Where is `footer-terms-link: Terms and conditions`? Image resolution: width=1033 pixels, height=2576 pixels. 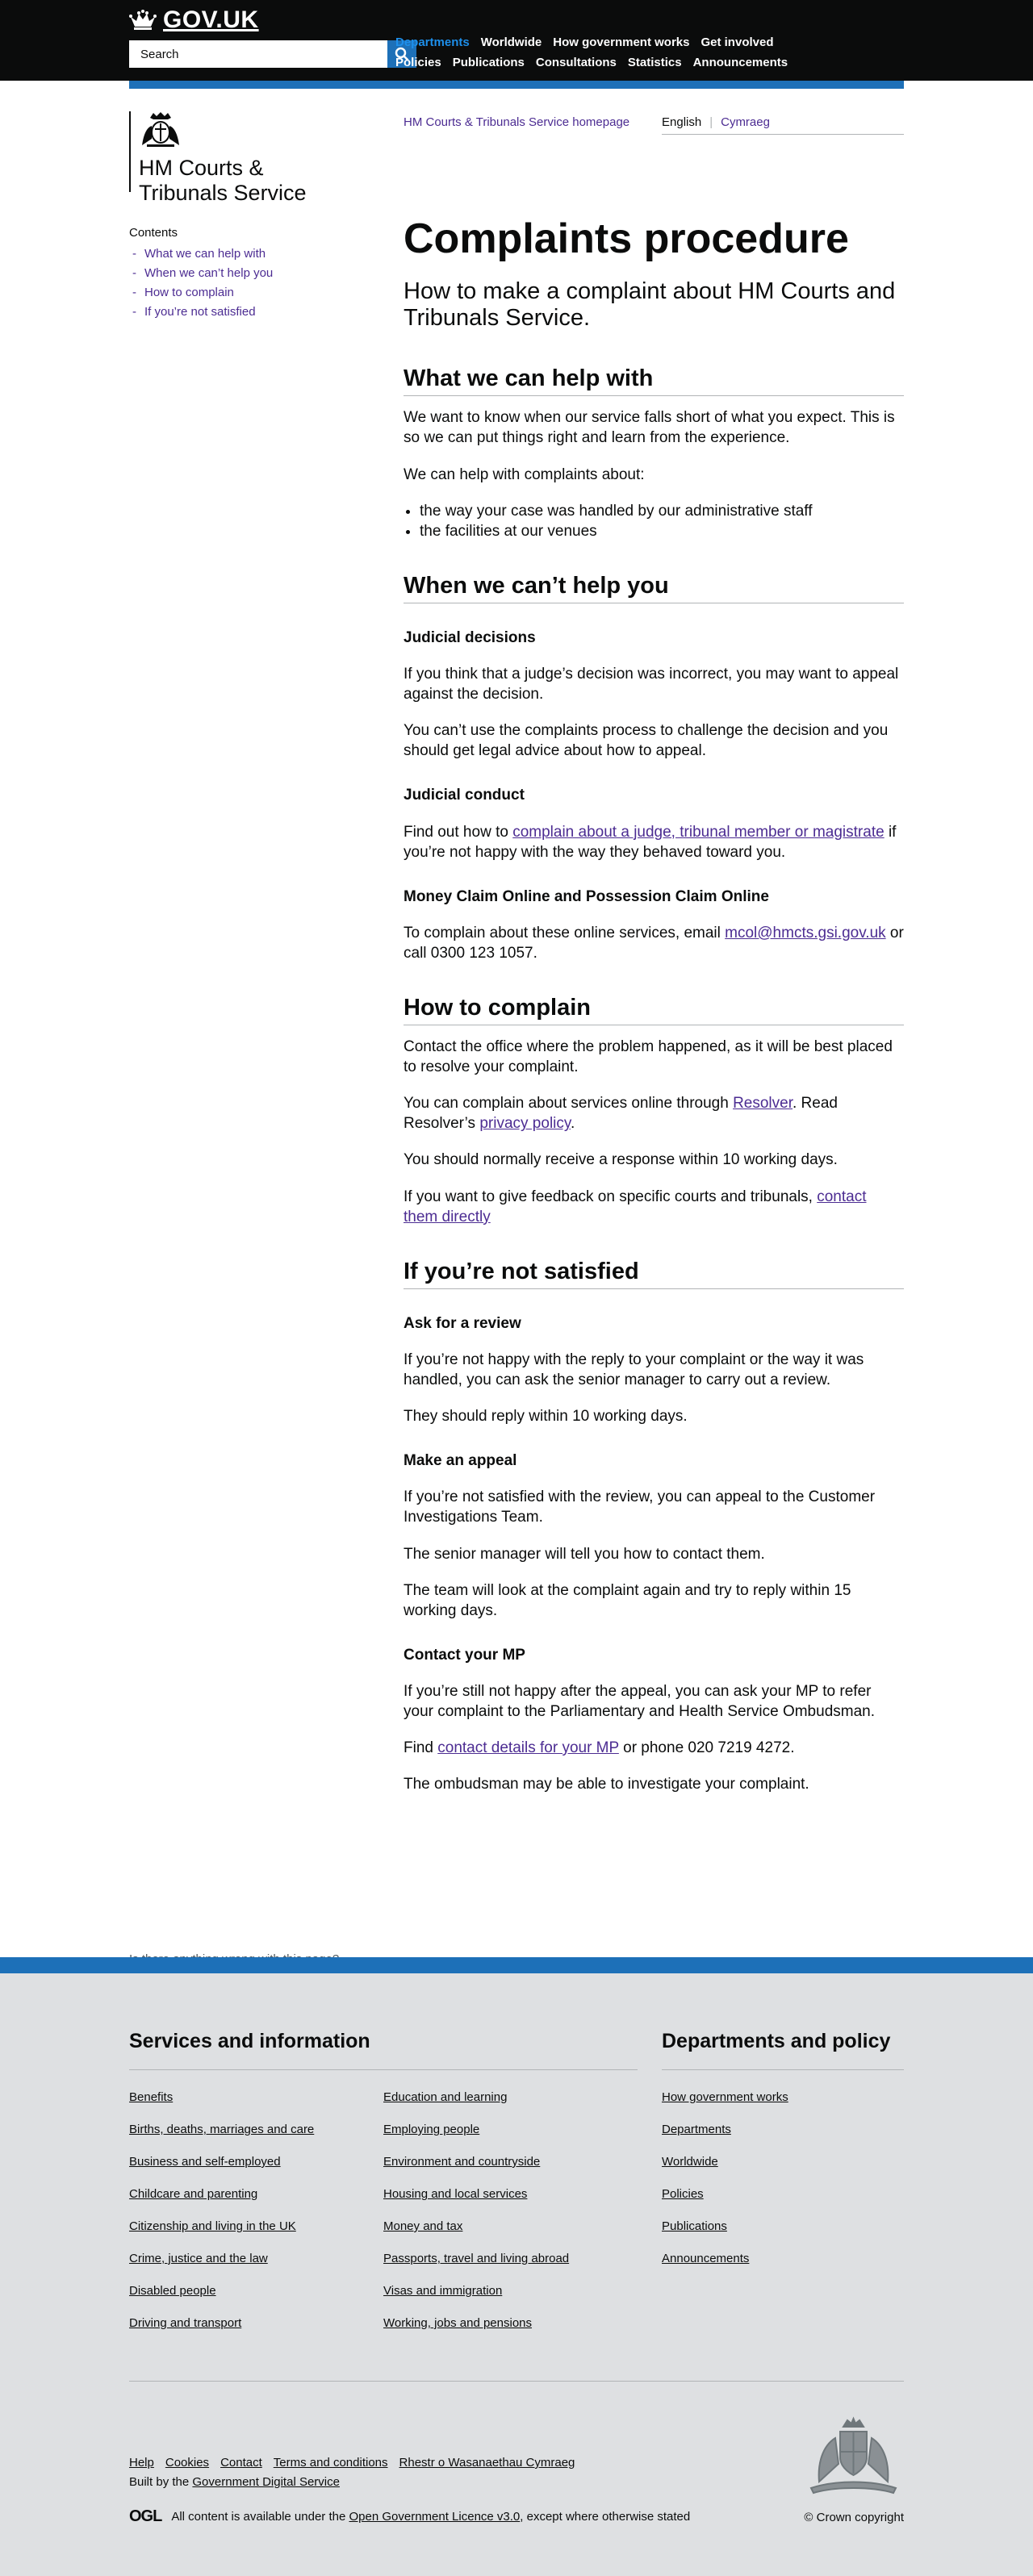
footer-terms-link: Terms and conditions is located at coordinates (331, 2463).